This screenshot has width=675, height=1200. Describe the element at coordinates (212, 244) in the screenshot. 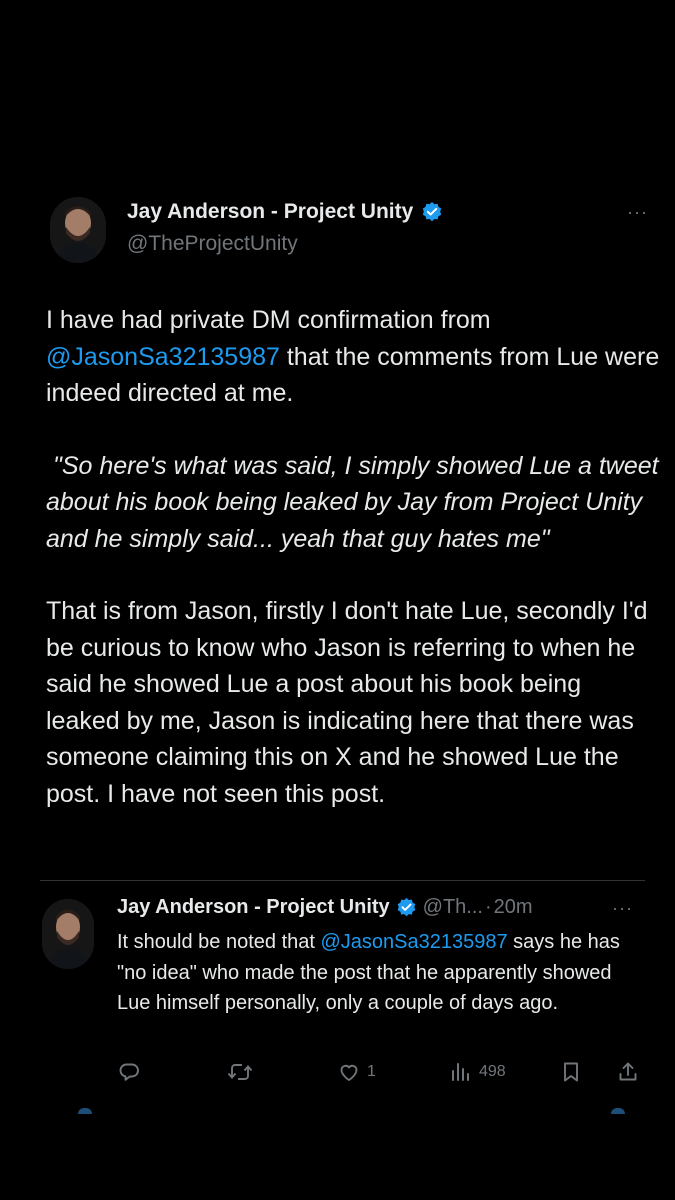

I see `author-handle: @TheProjectUnity` at that location.